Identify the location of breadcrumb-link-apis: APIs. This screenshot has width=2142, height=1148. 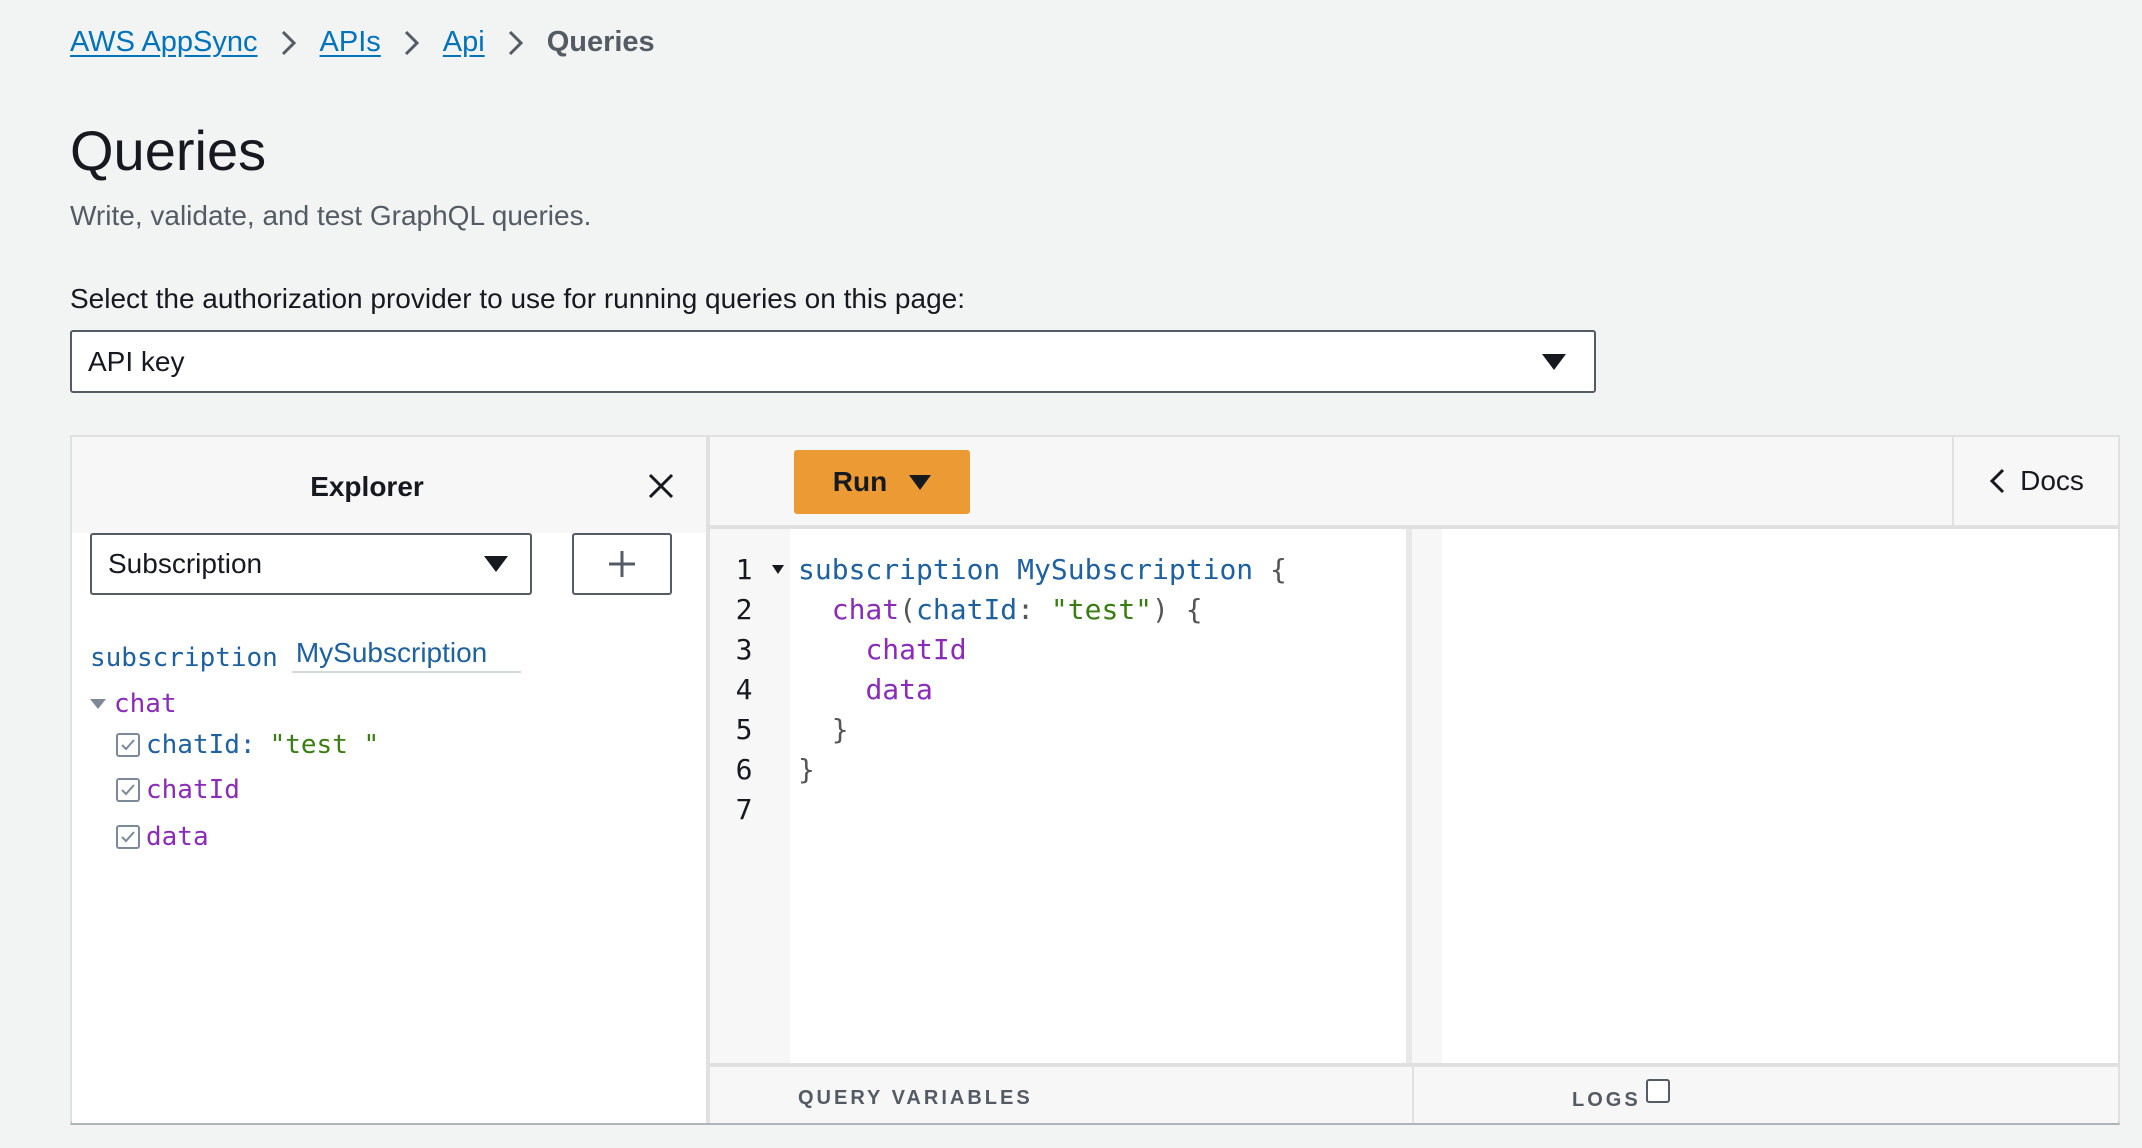
(350, 42).